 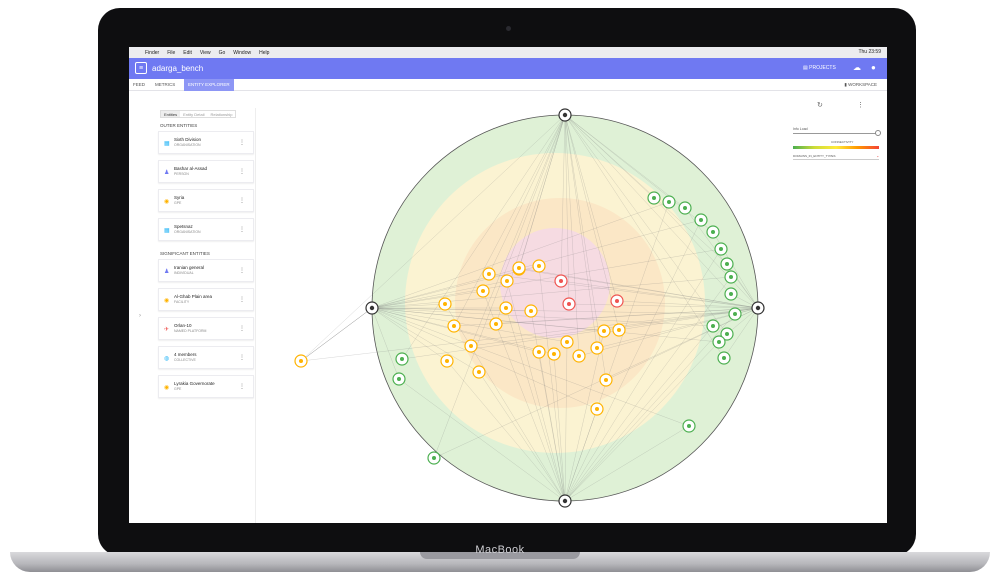 What do you see at coordinates (206, 142) in the screenshot?
I see `entity-card: ▦ Sixth Division ORGANISATION ⋮` at bounding box center [206, 142].